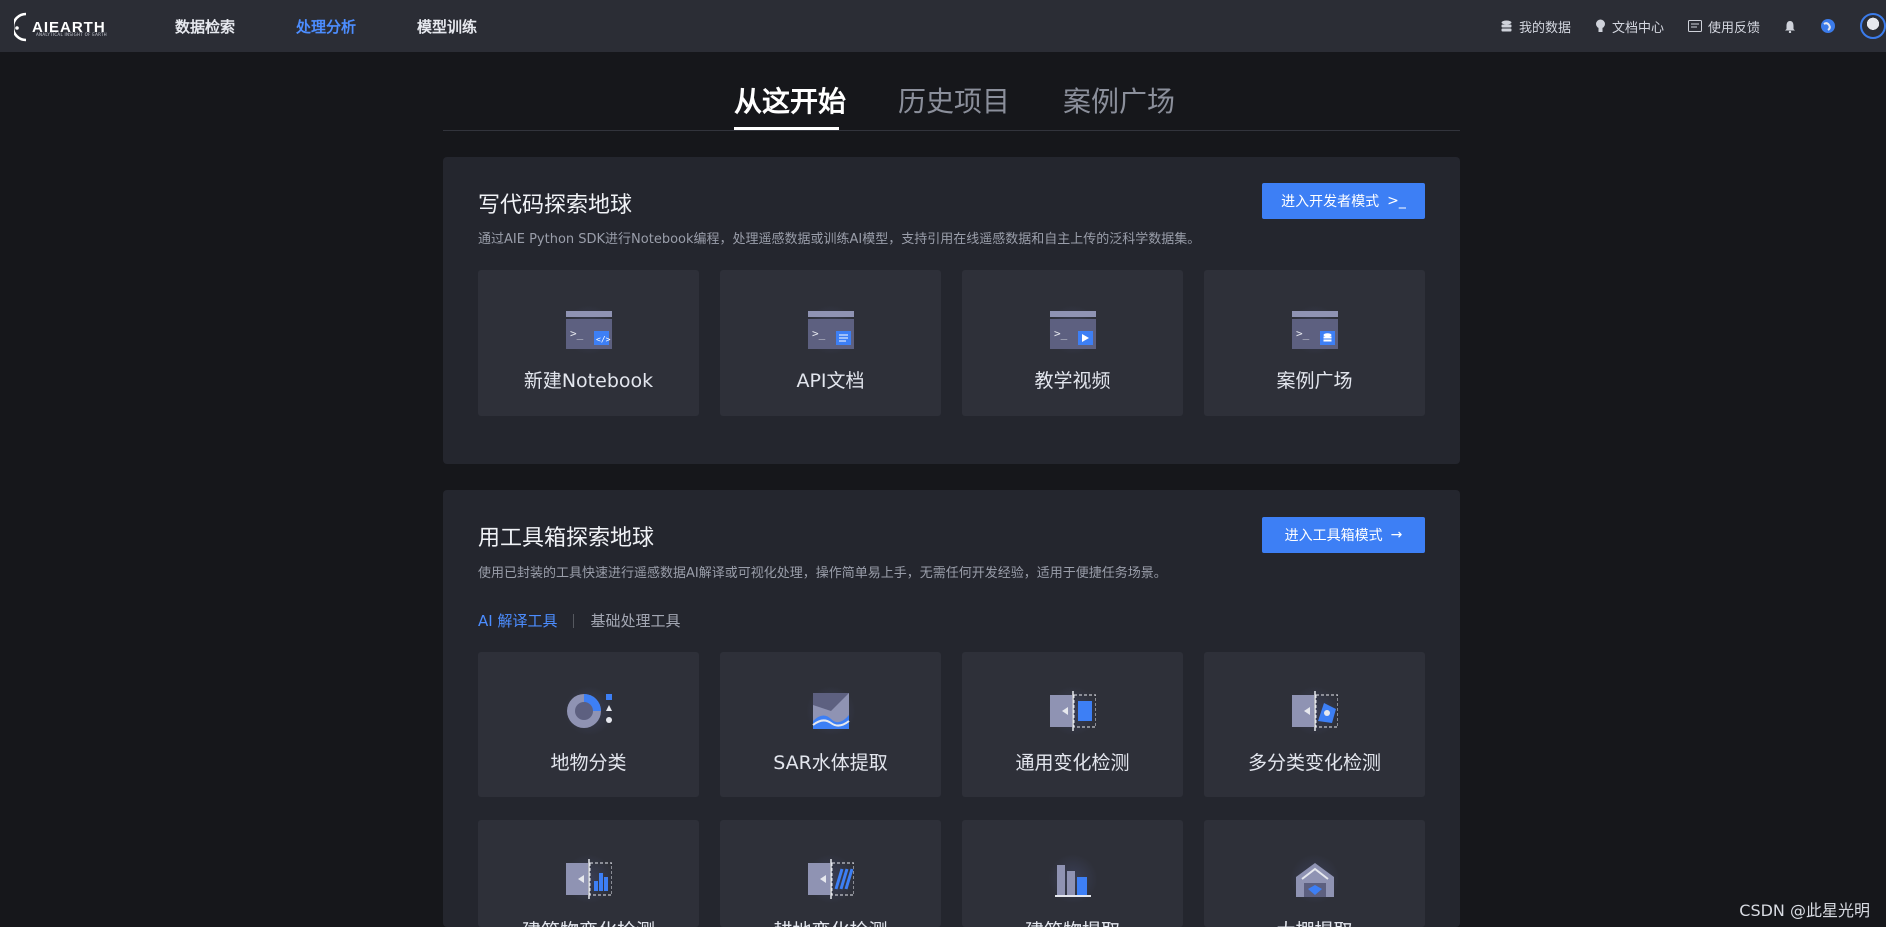 Image resolution: width=1886 pixels, height=927 pixels. I want to click on user-avatar, so click(1873, 26).